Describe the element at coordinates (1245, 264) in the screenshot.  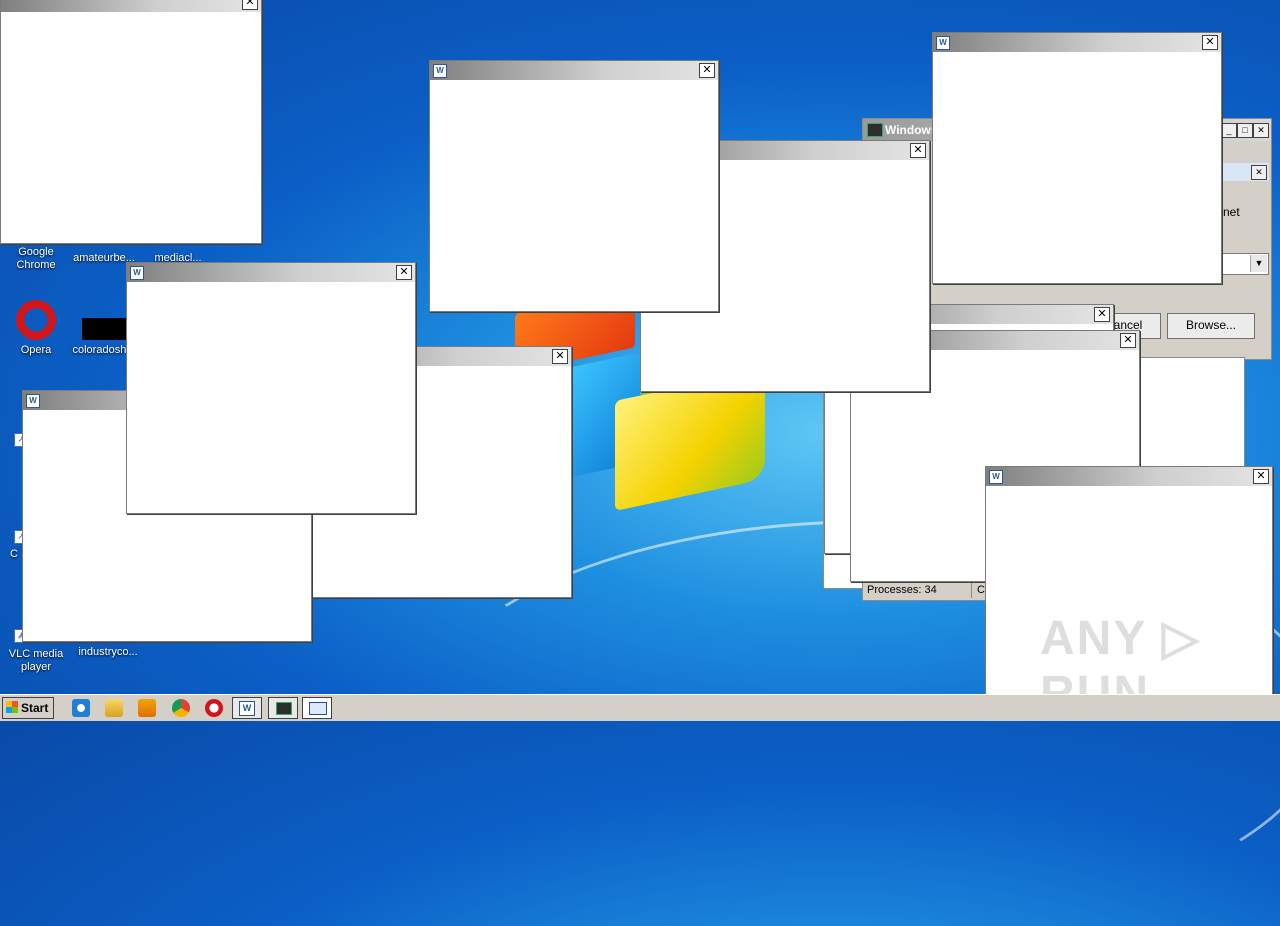
I see `open-combobox: ▼` at that location.